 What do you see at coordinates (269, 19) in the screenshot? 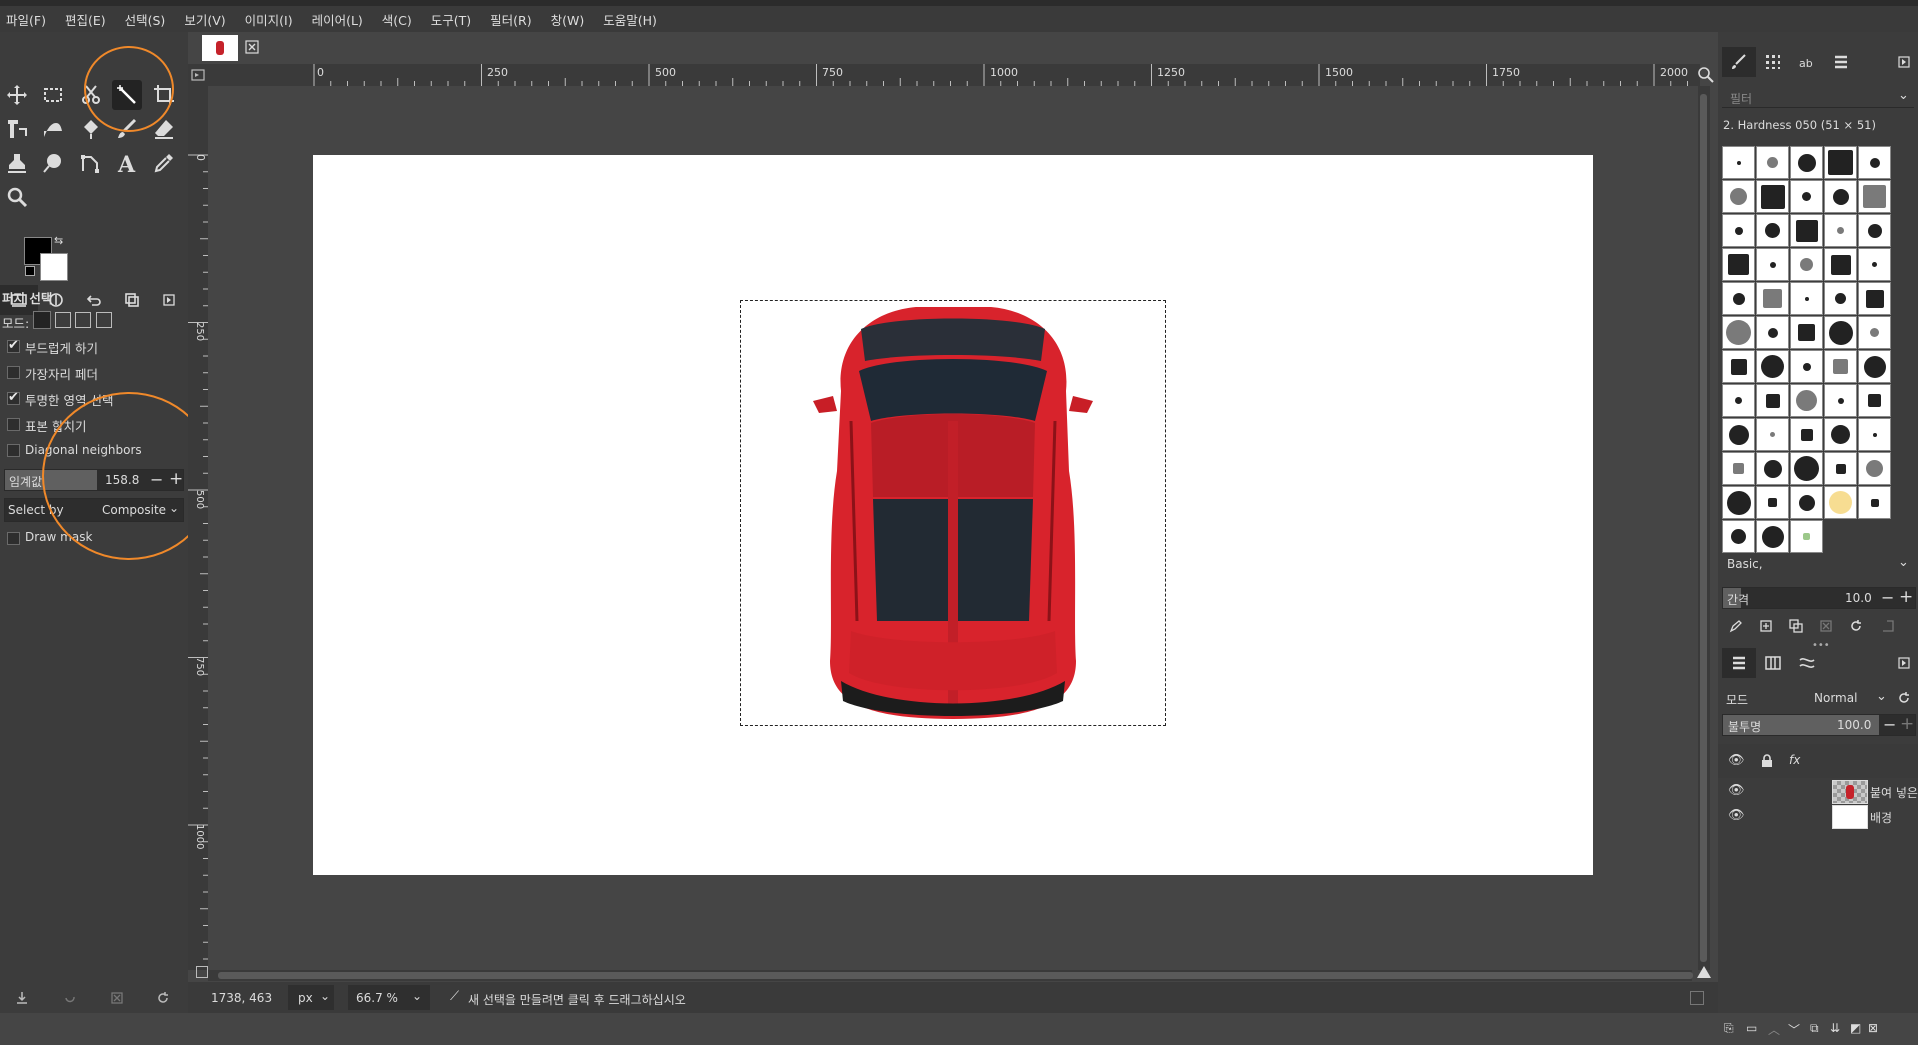
I see `menu-image: 이미지(I)` at bounding box center [269, 19].